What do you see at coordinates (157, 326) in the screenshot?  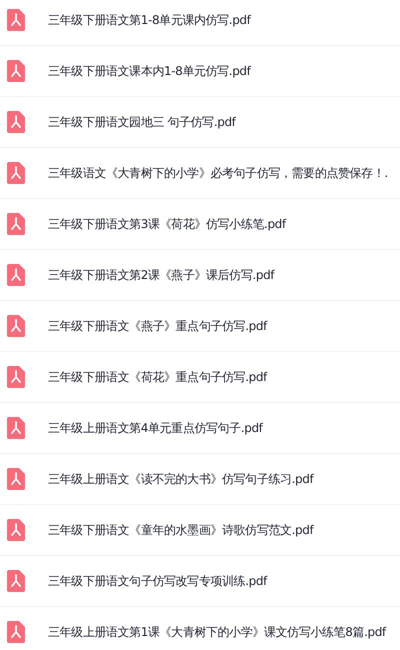 I see `file-name: 三年级下册语文《燕子》重点句子仿写.pdf` at bounding box center [157, 326].